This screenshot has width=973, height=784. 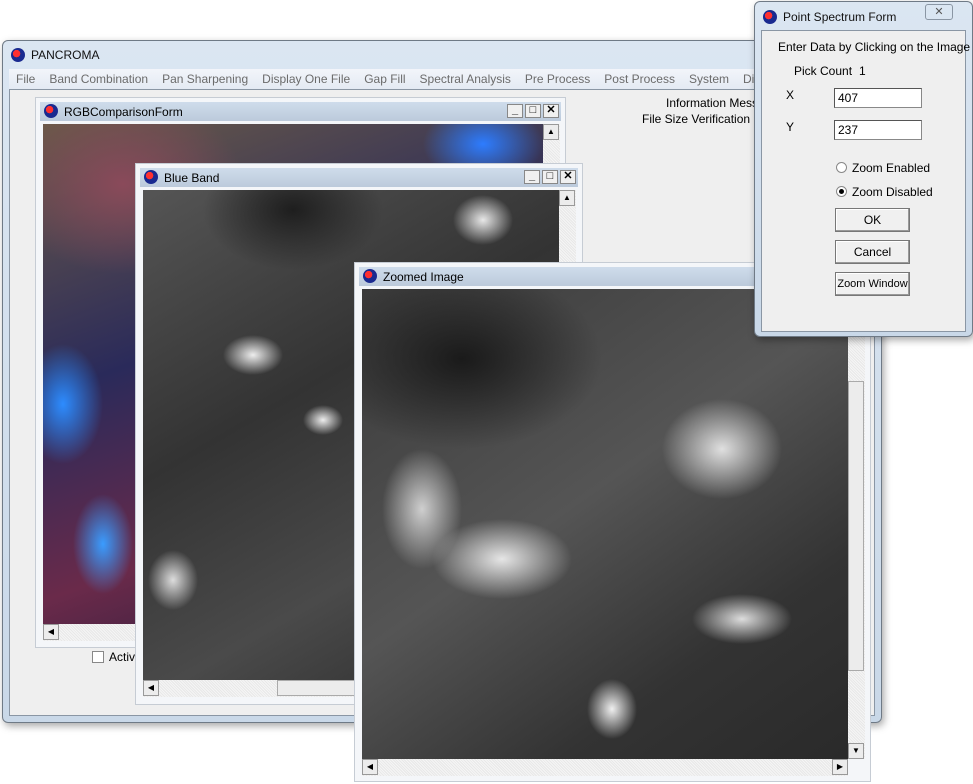 What do you see at coordinates (872, 220) in the screenshot?
I see `ok-button: OK` at bounding box center [872, 220].